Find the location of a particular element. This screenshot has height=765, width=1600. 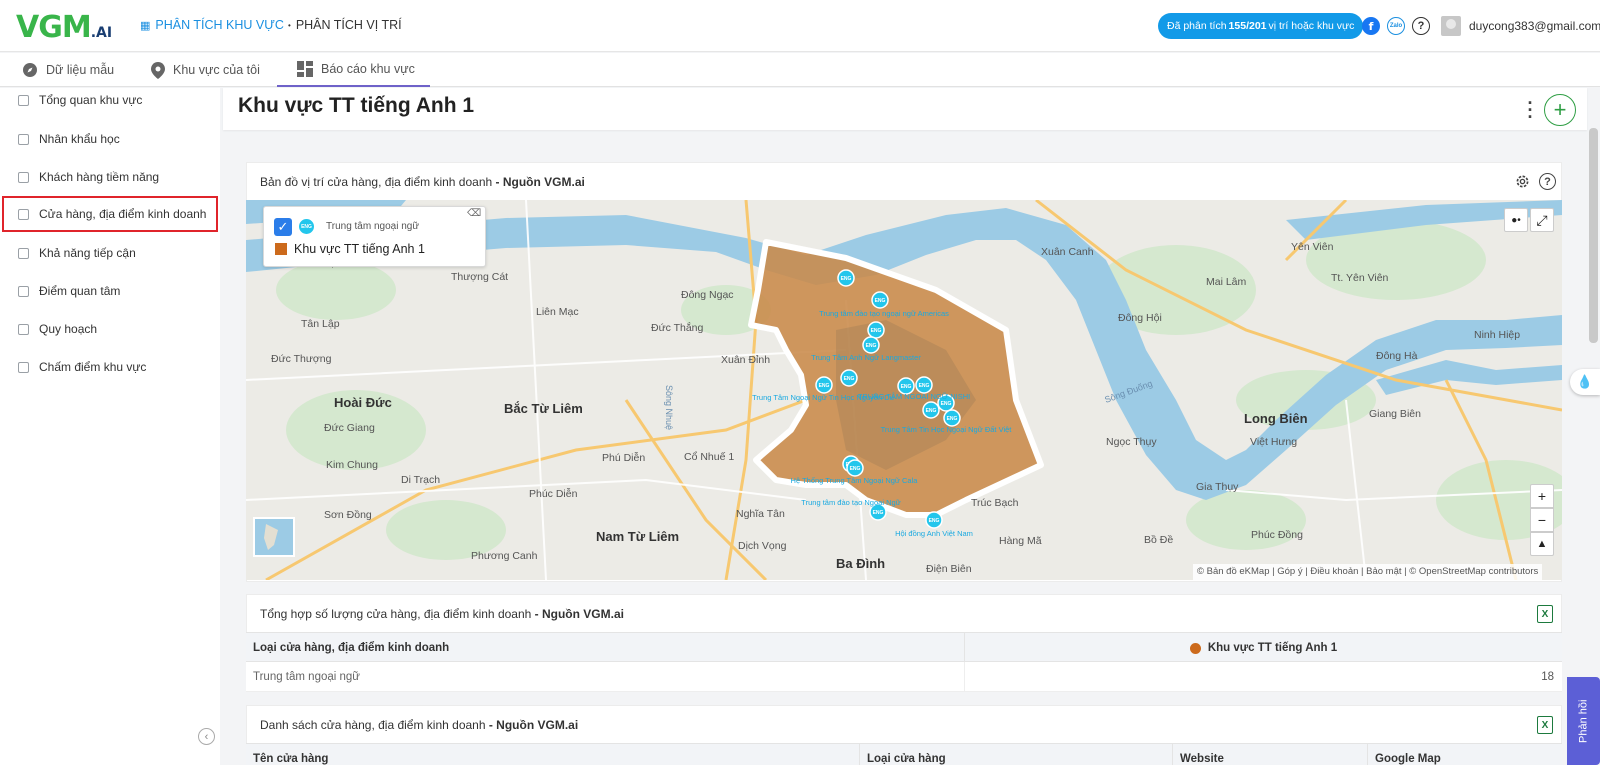

compass-icon is located at coordinates (30, 70).